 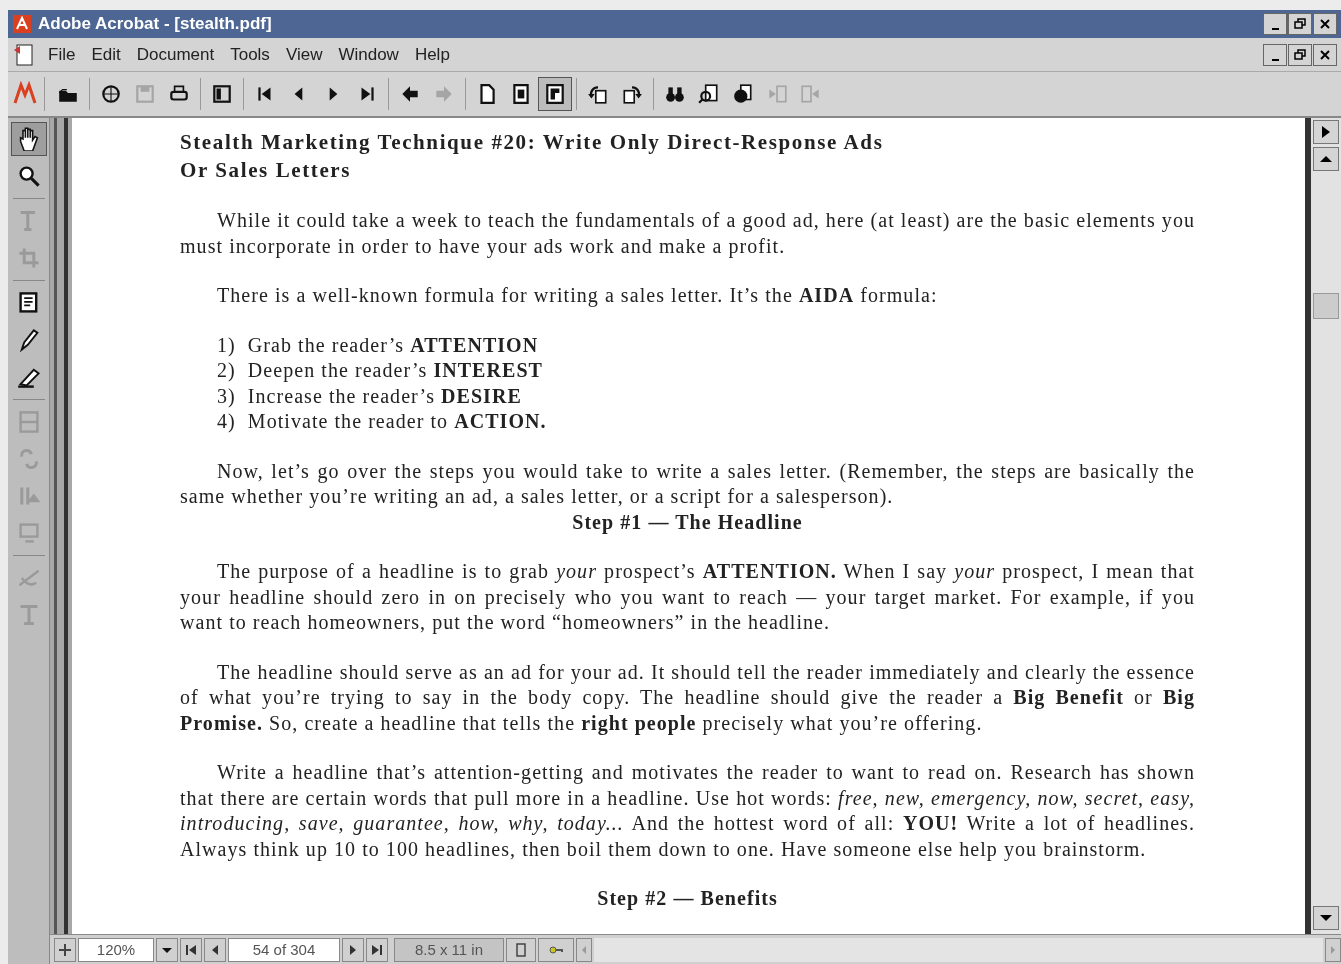 I want to click on tool-button, so click(x=28, y=139).